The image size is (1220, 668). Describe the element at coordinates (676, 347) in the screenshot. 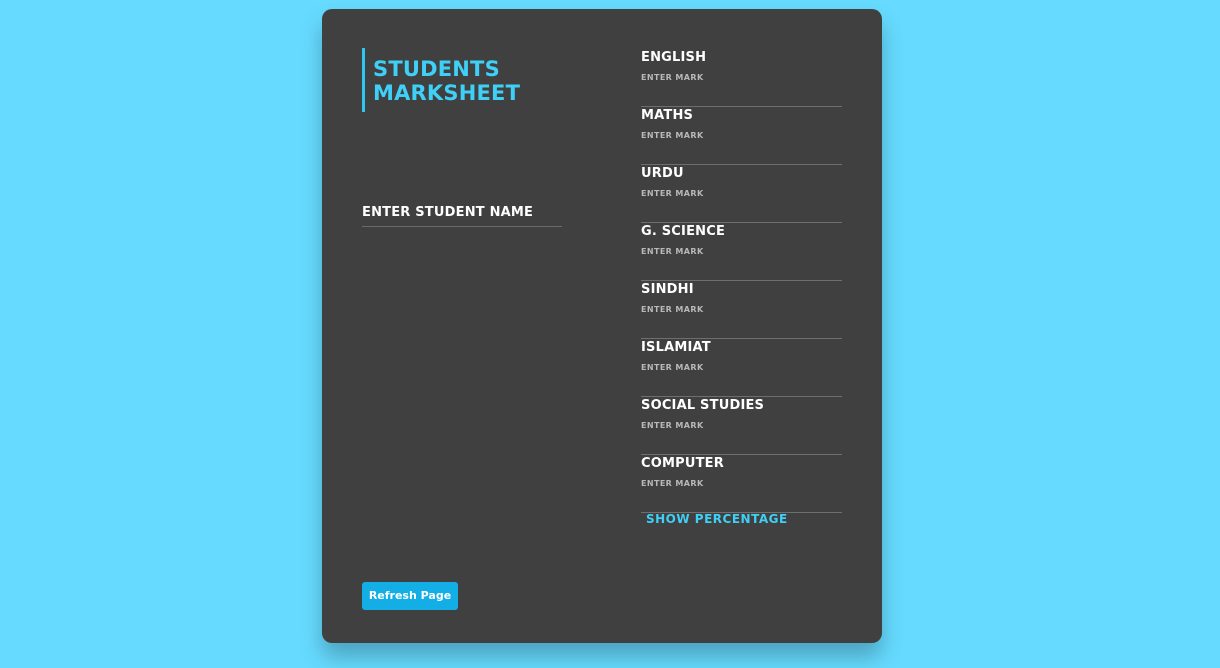

I see `subject-label: ISLAMIAT` at that location.